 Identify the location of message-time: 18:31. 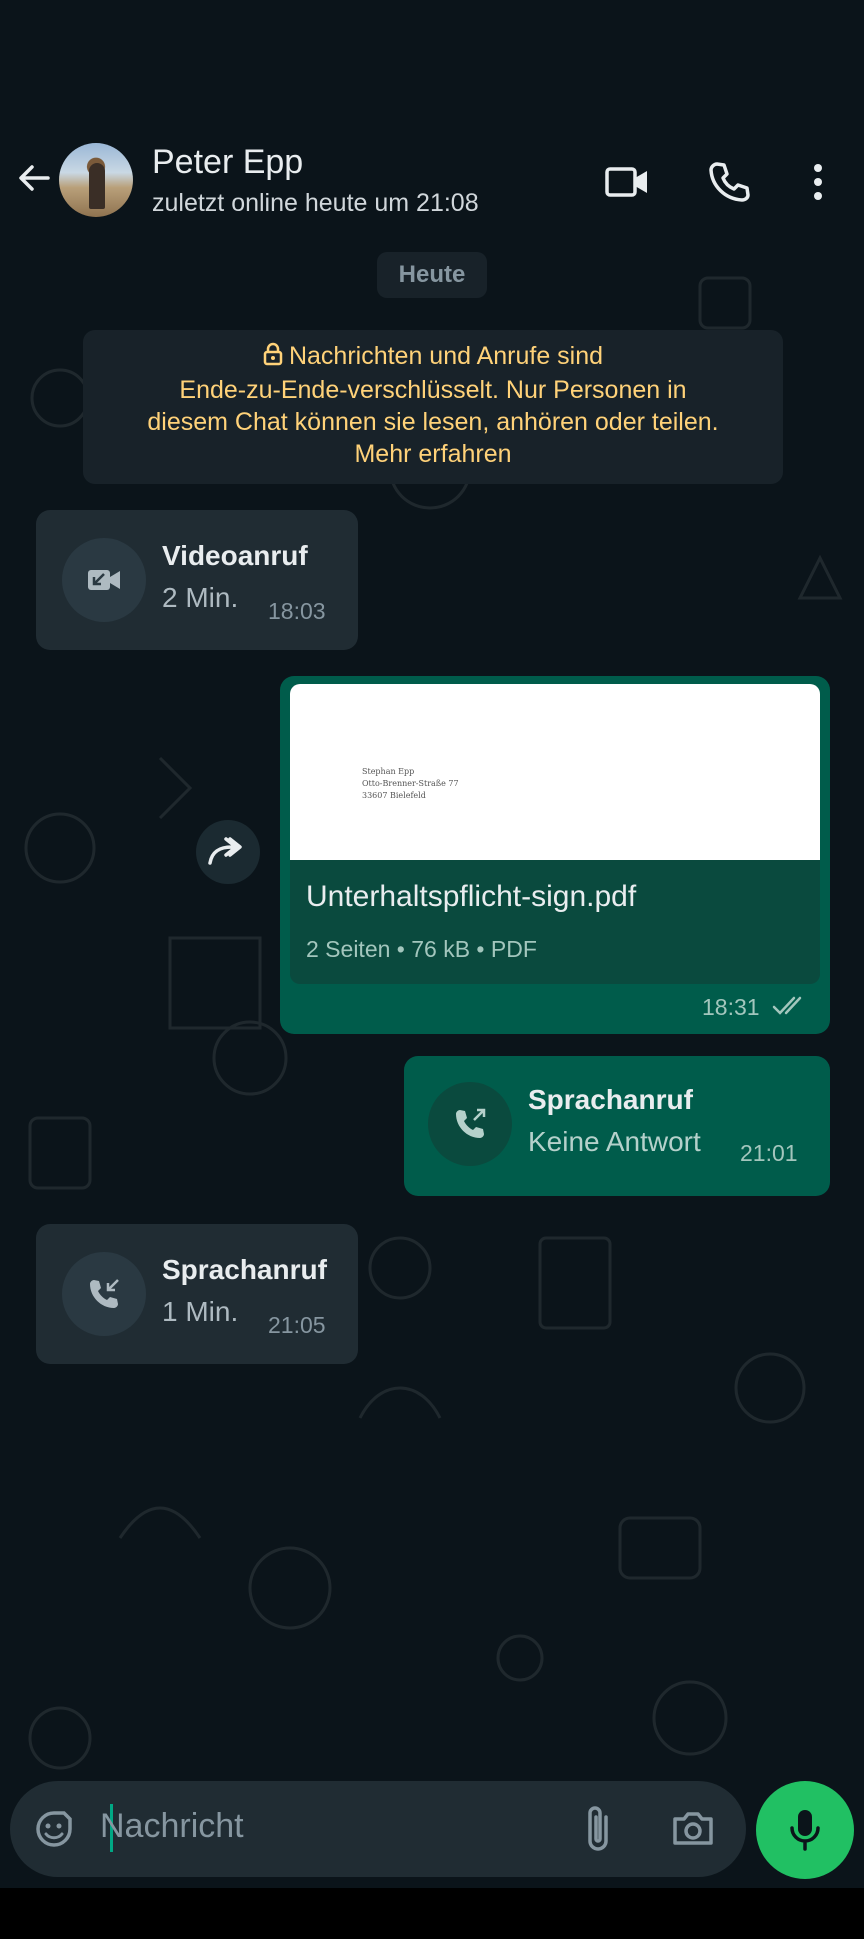
(731, 1007).